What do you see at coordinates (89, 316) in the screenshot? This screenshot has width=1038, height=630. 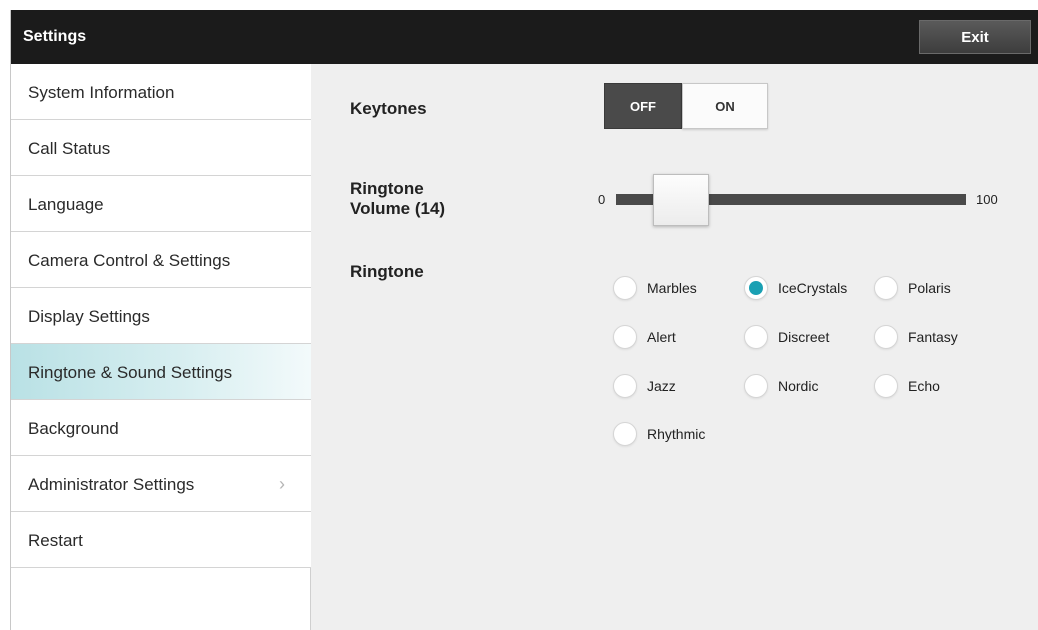 I see `sidebar-item-label: Display Settings` at bounding box center [89, 316].